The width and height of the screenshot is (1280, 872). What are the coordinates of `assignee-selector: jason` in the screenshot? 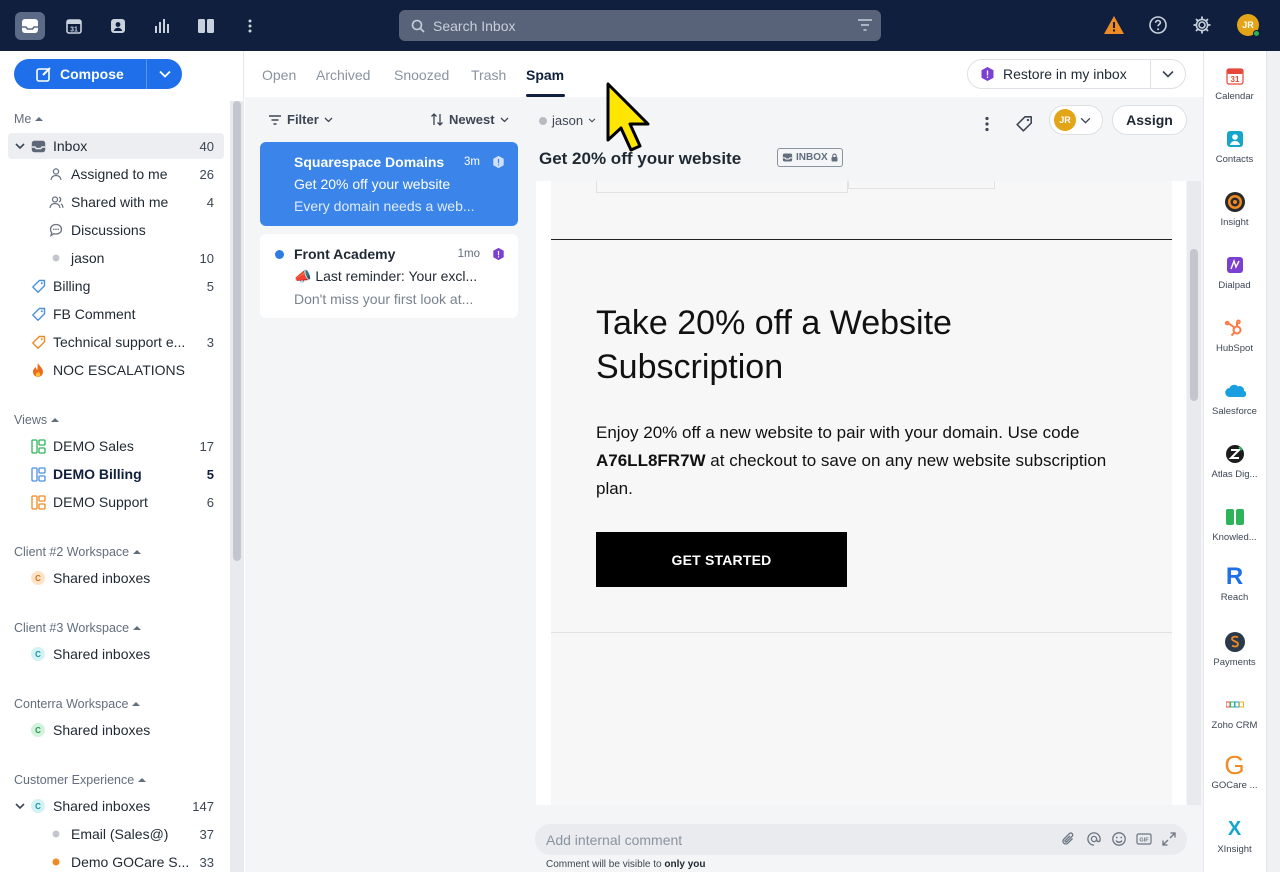 It's located at (567, 120).